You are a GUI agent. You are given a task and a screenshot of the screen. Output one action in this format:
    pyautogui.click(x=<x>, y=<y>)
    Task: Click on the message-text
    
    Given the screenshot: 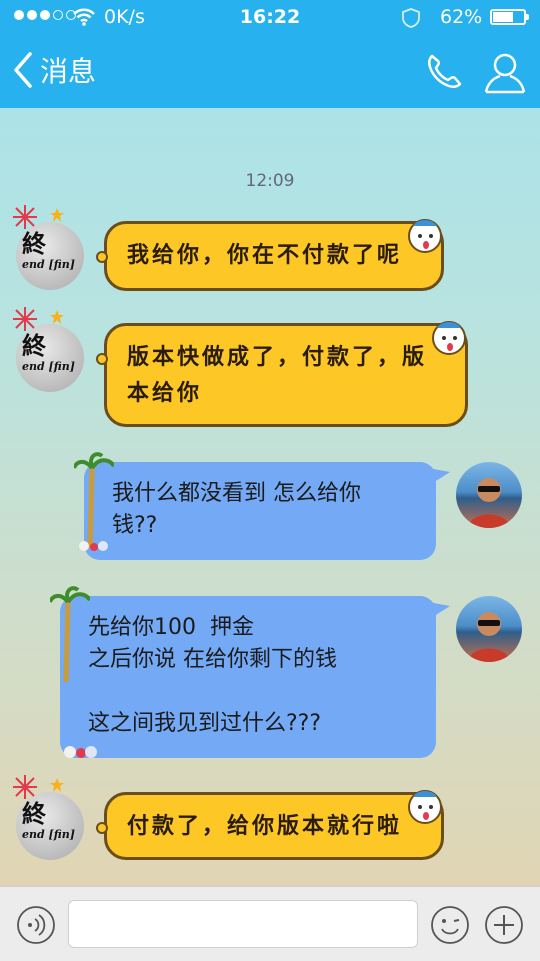 What is the action you would take?
    pyautogui.click(x=252, y=692)
    